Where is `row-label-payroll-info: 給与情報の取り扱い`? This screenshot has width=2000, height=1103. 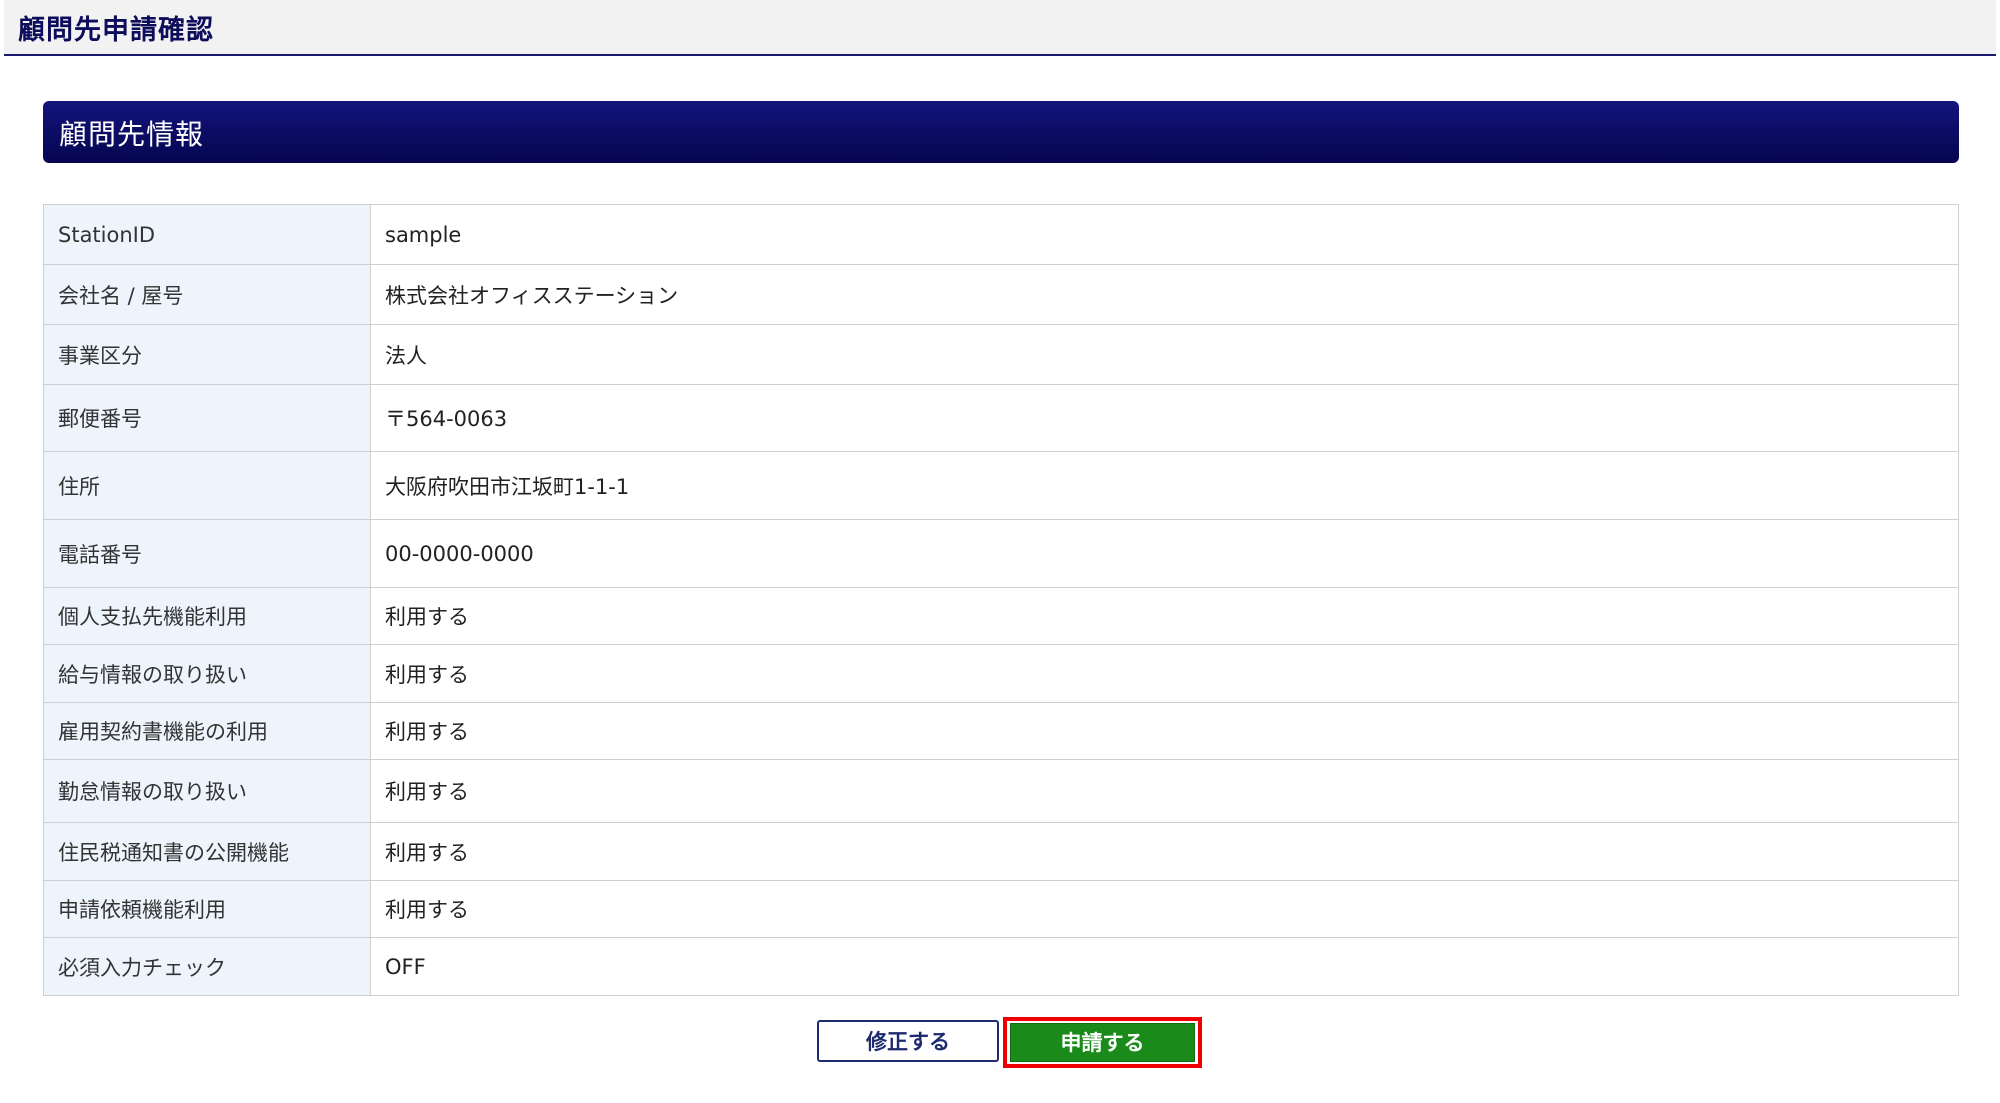 row-label-payroll-info: 給与情報の取り扱い is located at coordinates (207, 673).